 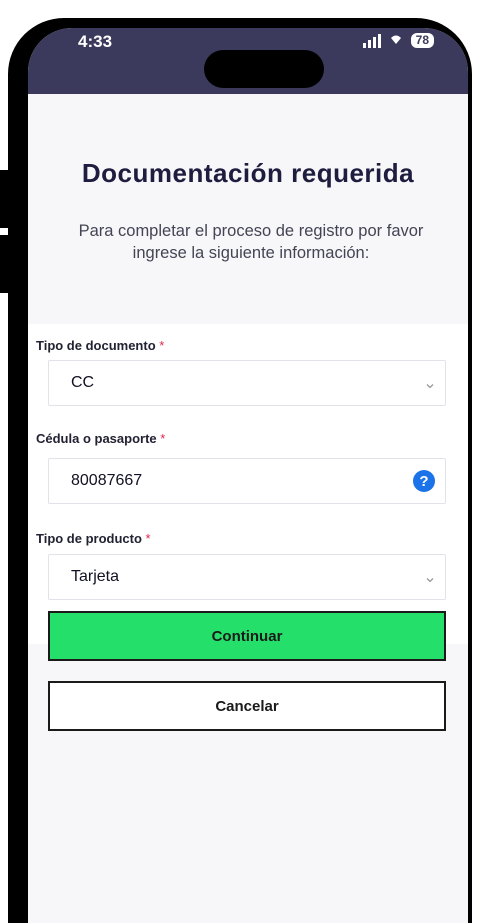 I want to click on camera-notch, so click(x=264, y=69).